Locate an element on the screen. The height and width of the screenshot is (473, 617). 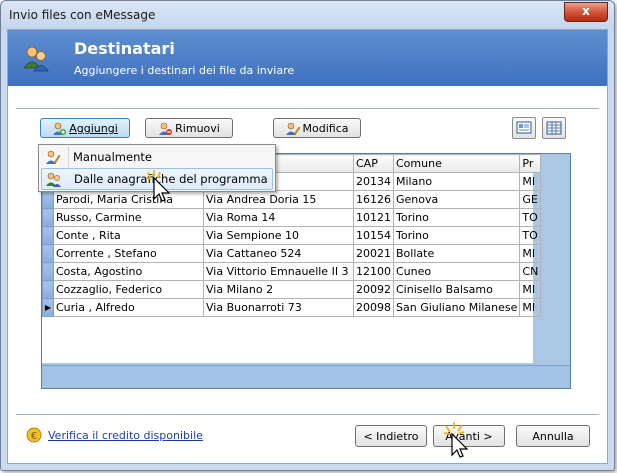
current-row-indicator: ▶ is located at coordinates (48, 307).